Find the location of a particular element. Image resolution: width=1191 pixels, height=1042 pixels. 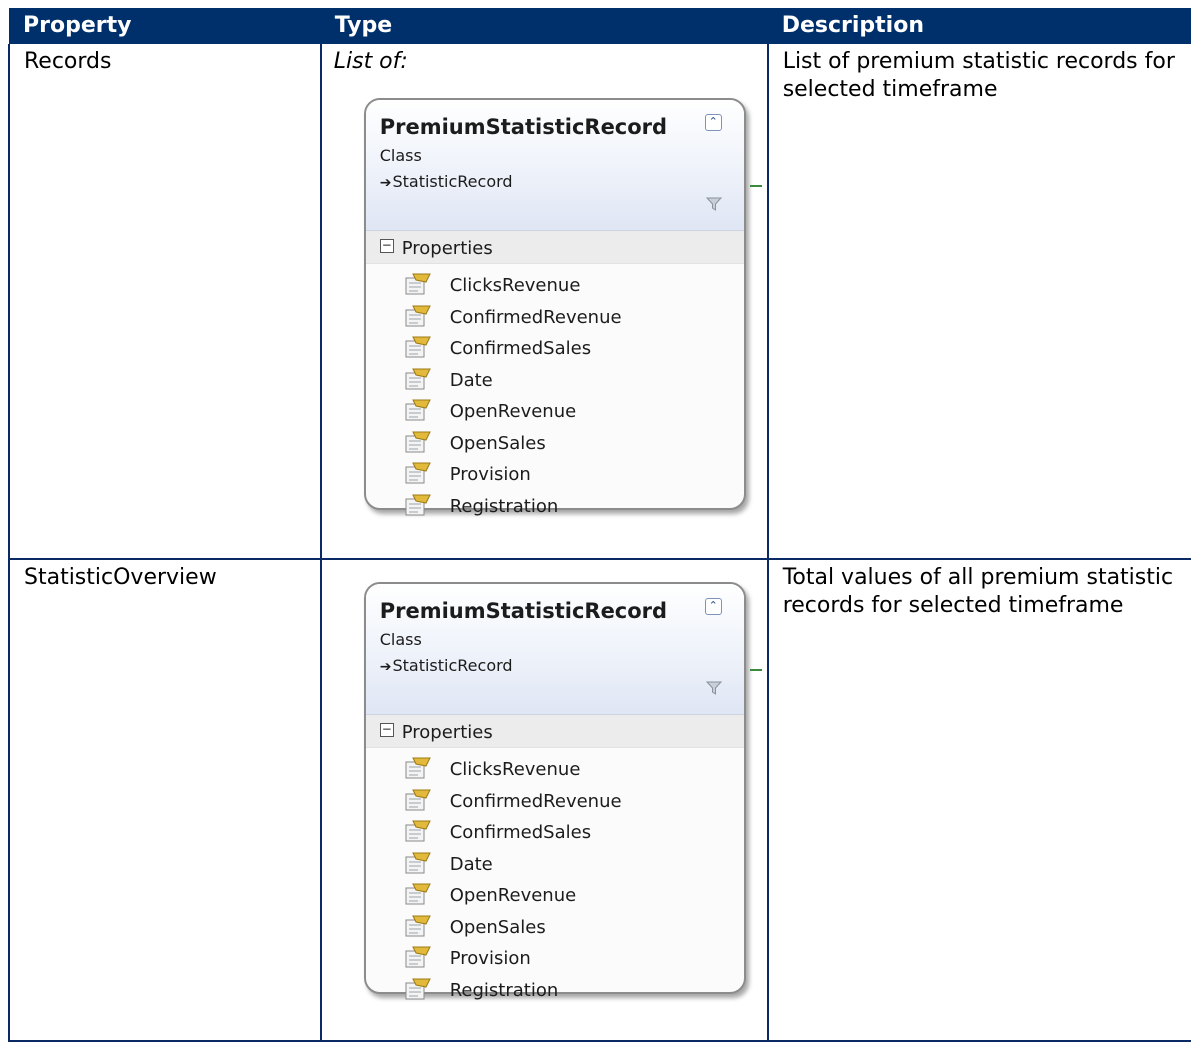

header-row: Property Type Description is located at coordinates (600, 26).